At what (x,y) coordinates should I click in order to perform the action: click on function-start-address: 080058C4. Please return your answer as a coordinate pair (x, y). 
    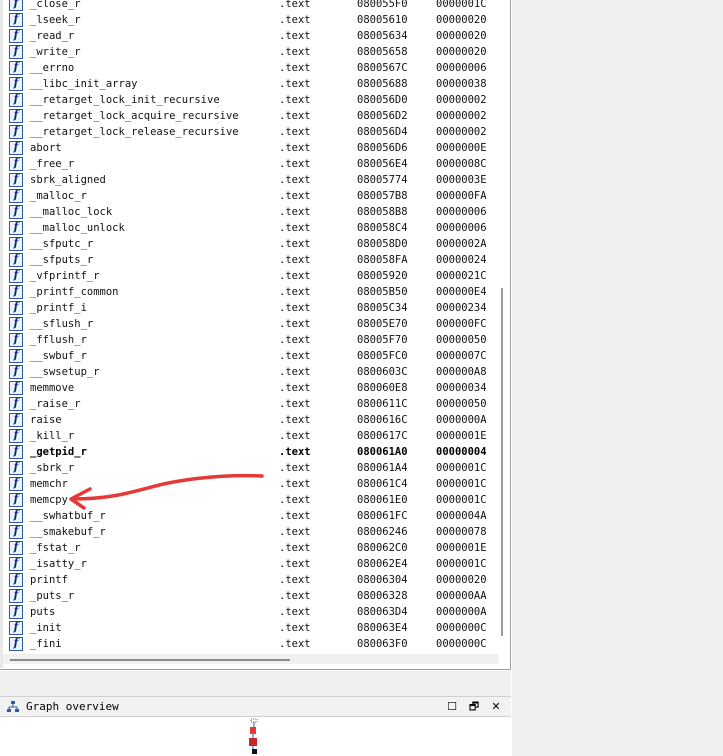
    Looking at the image, I should click on (382, 228).